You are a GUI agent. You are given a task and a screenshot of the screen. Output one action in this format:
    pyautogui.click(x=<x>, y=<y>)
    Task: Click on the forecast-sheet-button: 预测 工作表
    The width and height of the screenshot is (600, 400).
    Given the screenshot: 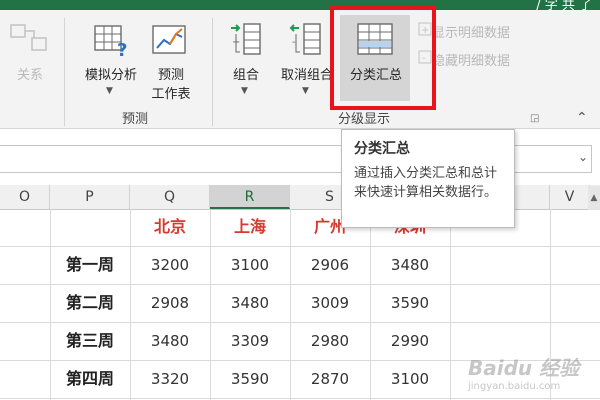 What is the action you would take?
    pyautogui.click(x=171, y=83)
    